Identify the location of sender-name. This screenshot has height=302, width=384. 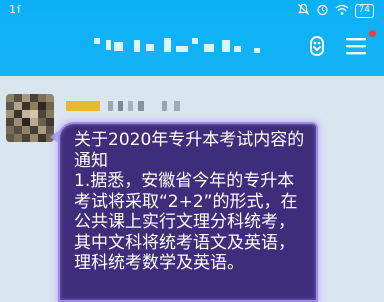
(131, 107).